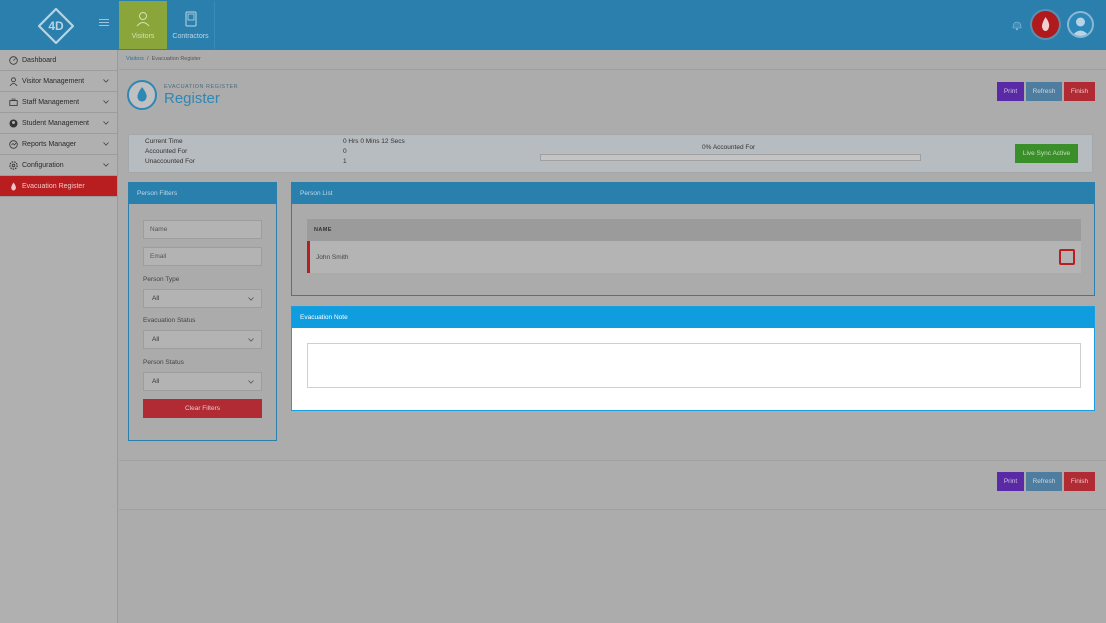 The height and width of the screenshot is (623, 1106). Describe the element at coordinates (169, 320) in the screenshot. I see `evacuation-status-label: Evacuation Status` at that location.